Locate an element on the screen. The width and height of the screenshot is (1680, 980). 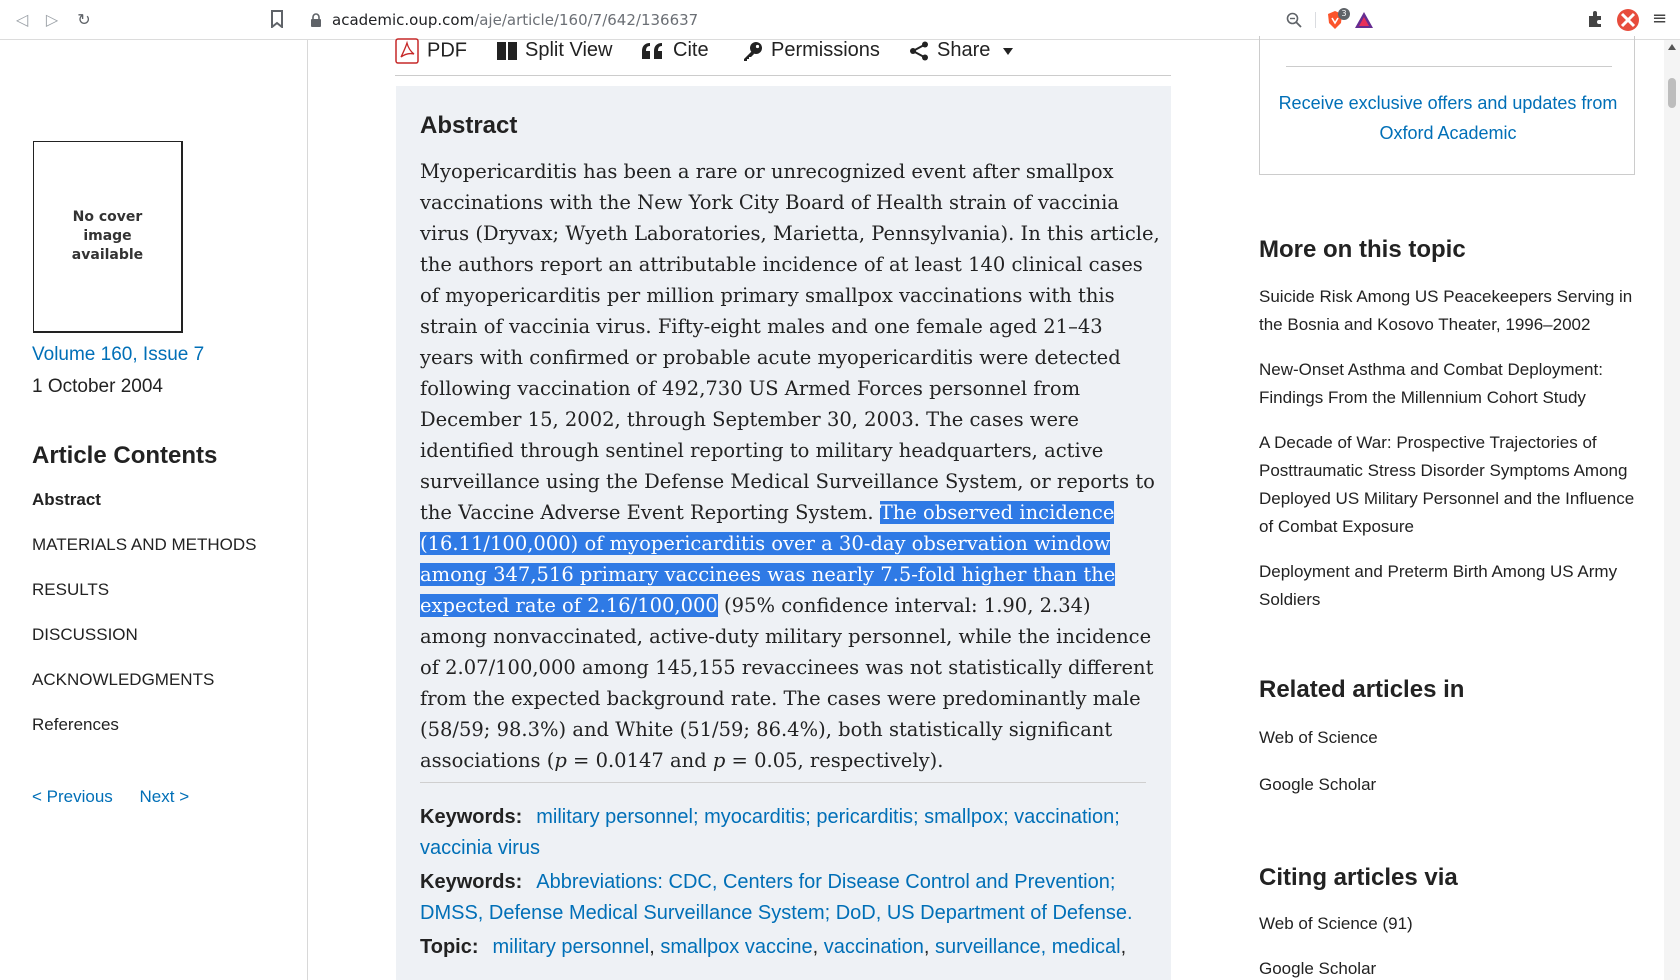
topic-link: smallpox vaccine is located at coordinates (736, 947).